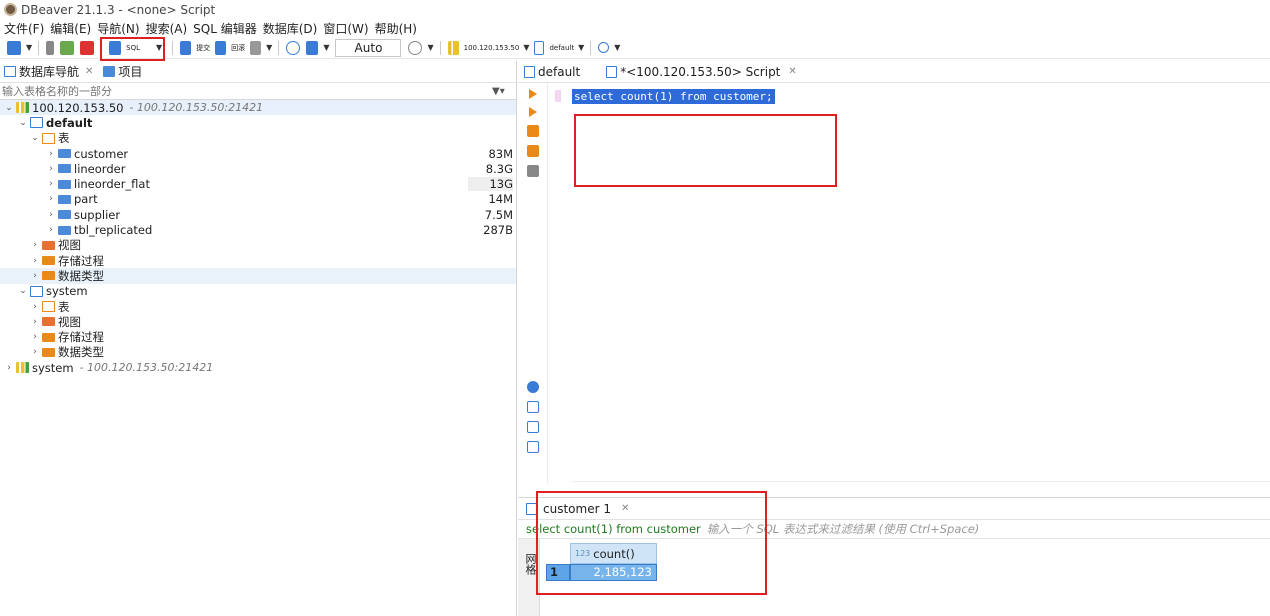 Image resolution: width=1270 pixels, height=616 pixels. What do you see at coordinates (87, 47) in the screenshot?
I see `disconnect-icon` at bounding box center [87, 47].